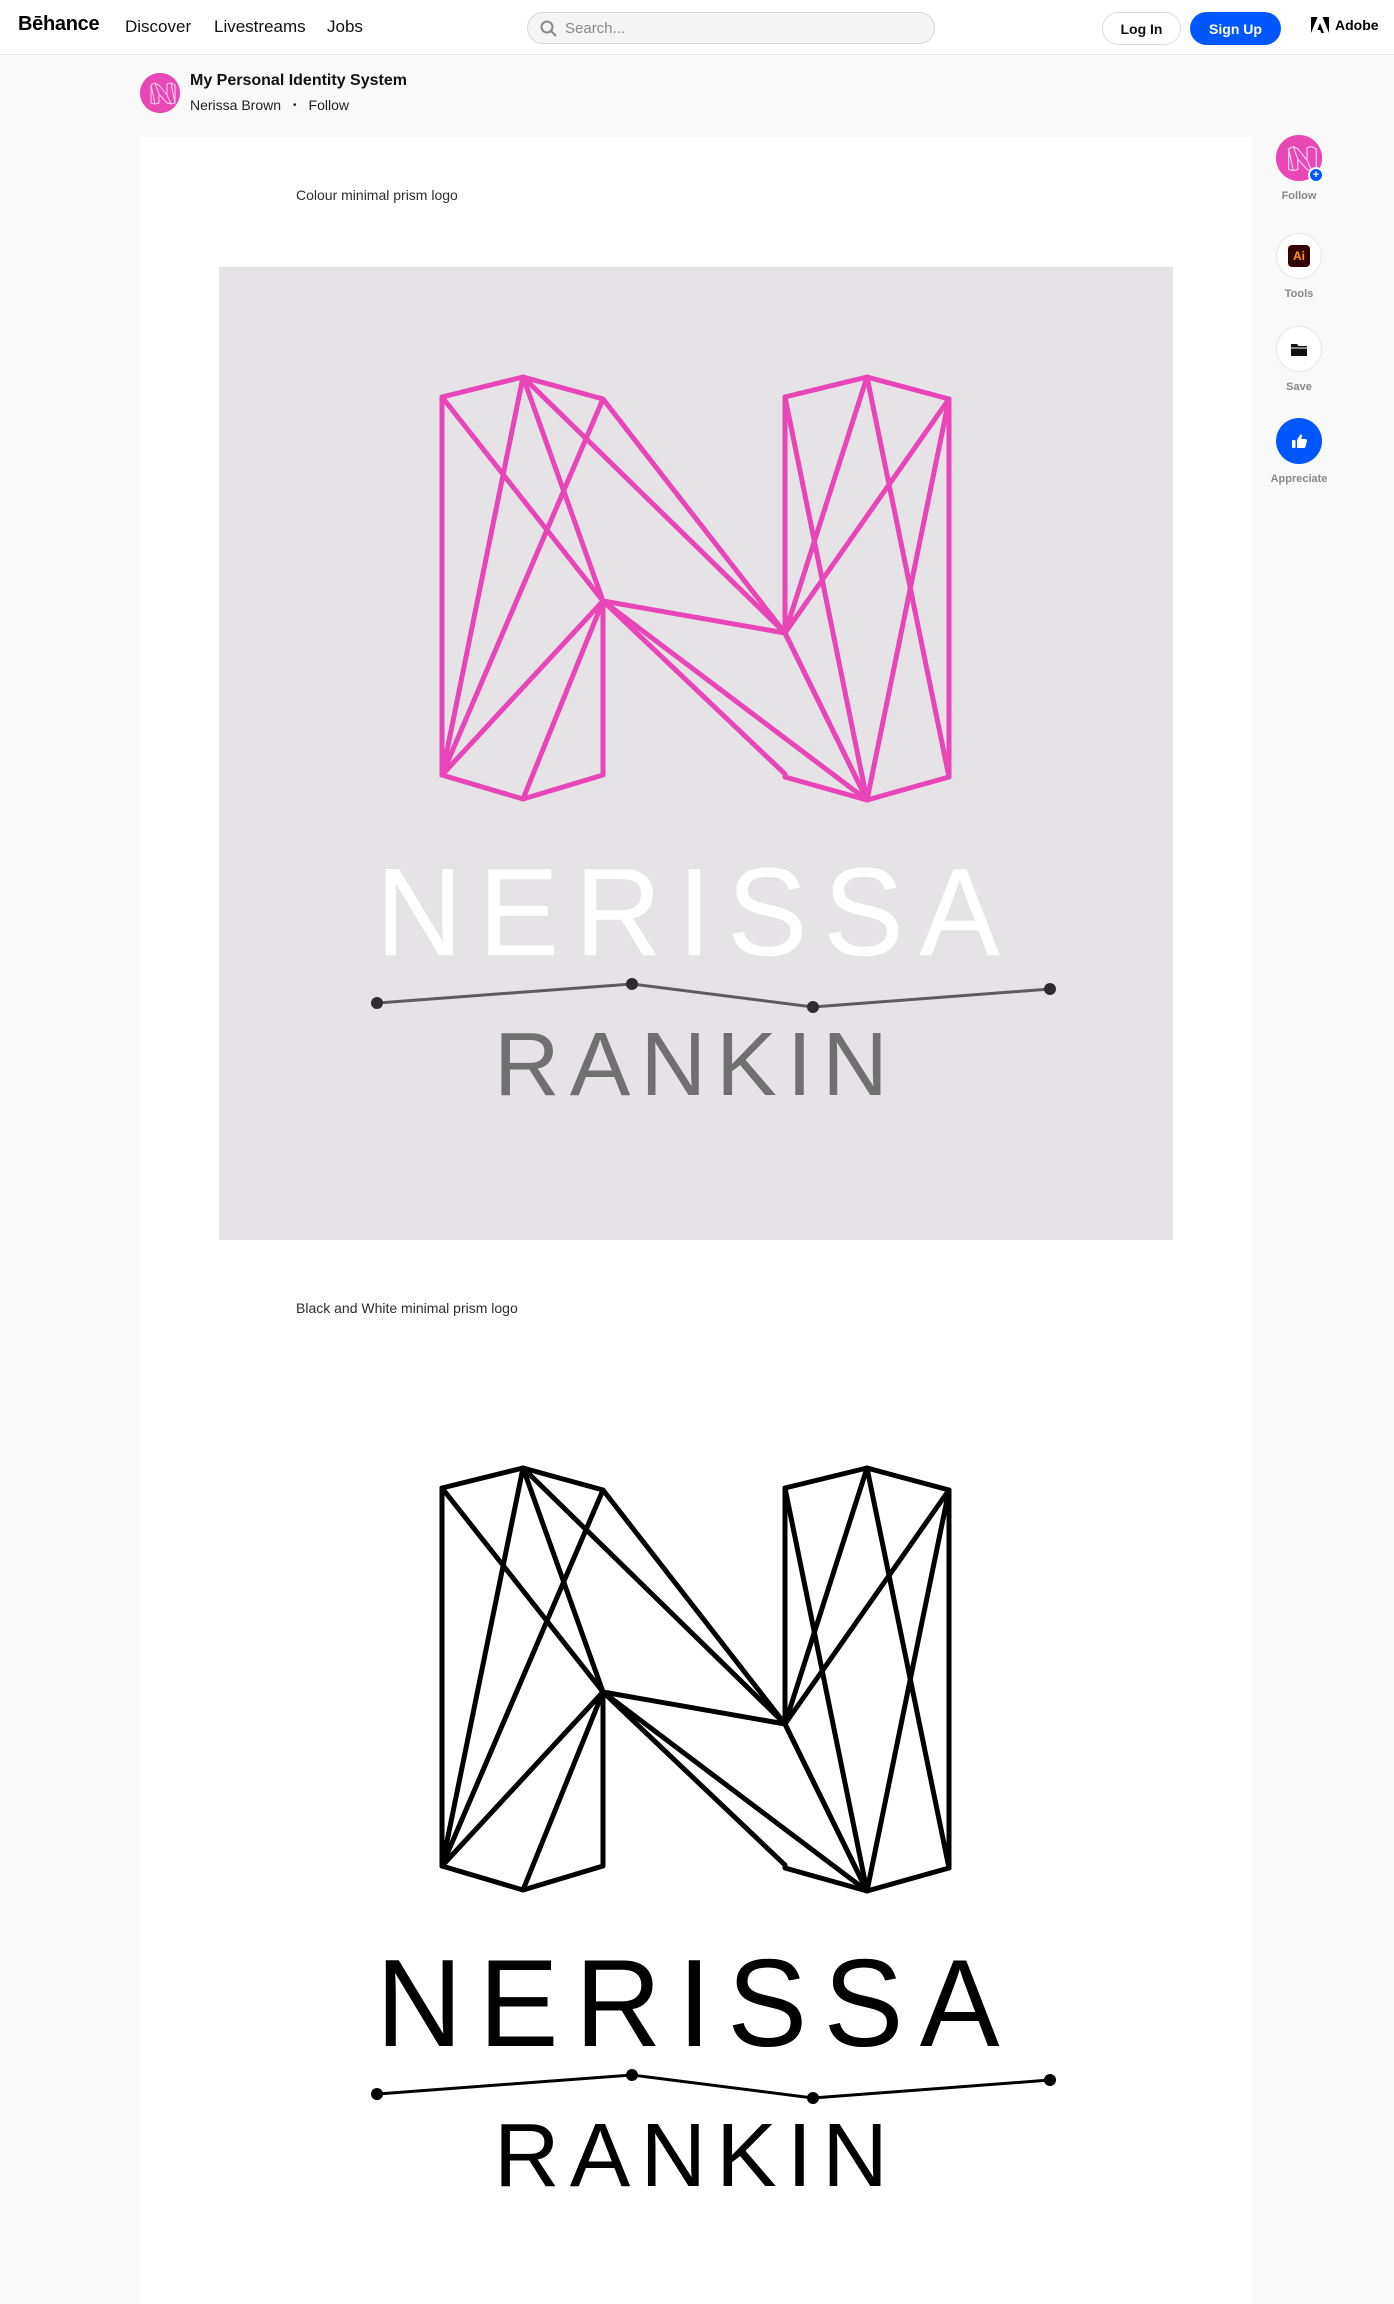  I want to click on rail-save: Save, so click(1299, 359).